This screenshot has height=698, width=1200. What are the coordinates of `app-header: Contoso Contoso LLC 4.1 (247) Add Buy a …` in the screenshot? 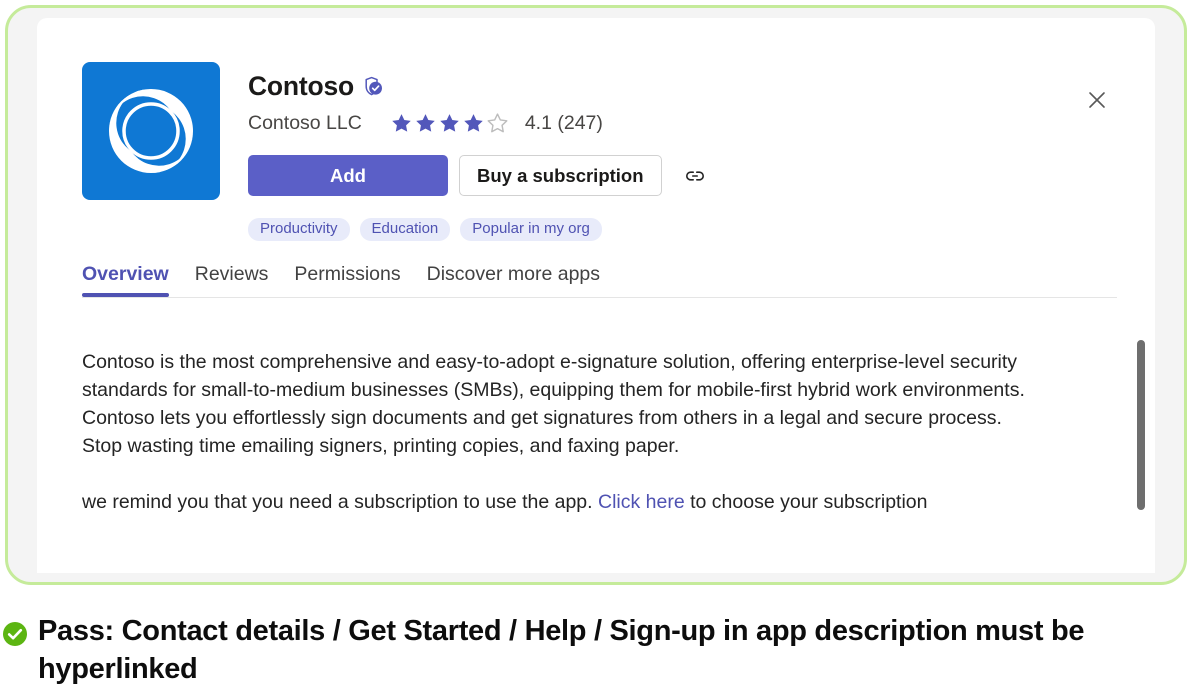 It's located at (396, 152).